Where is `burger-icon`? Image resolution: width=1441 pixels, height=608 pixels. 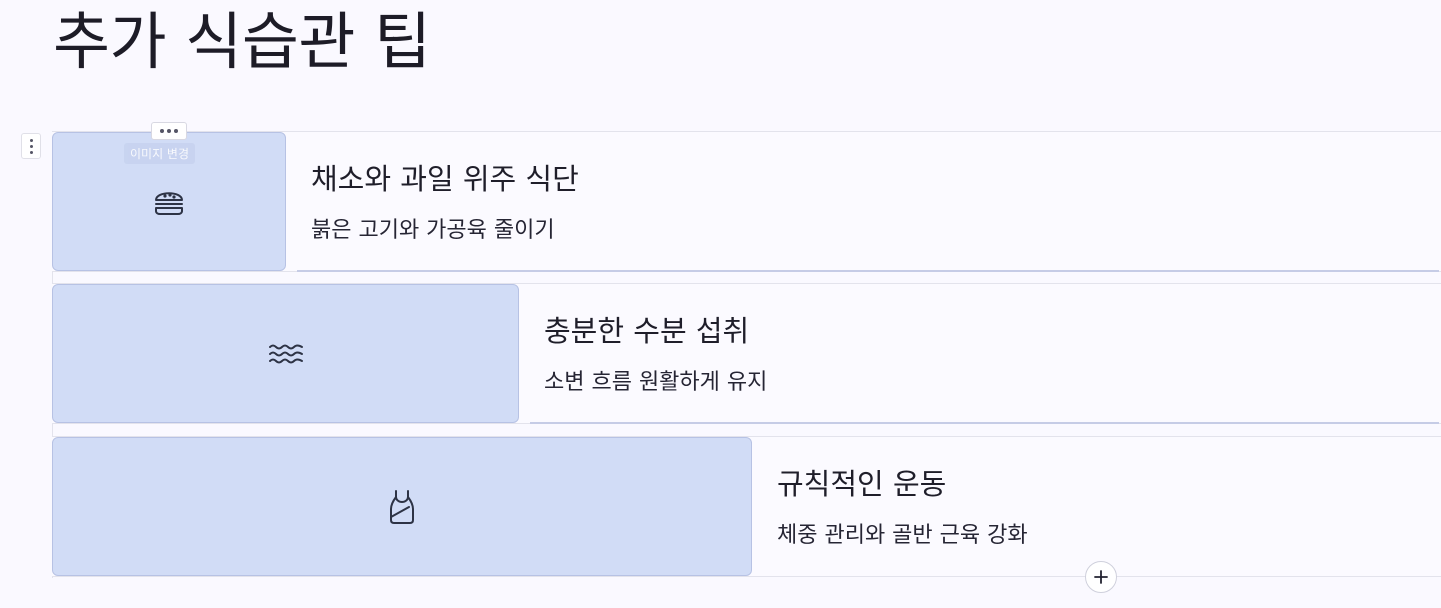
burger-icon is located at coordinates (169, 202).